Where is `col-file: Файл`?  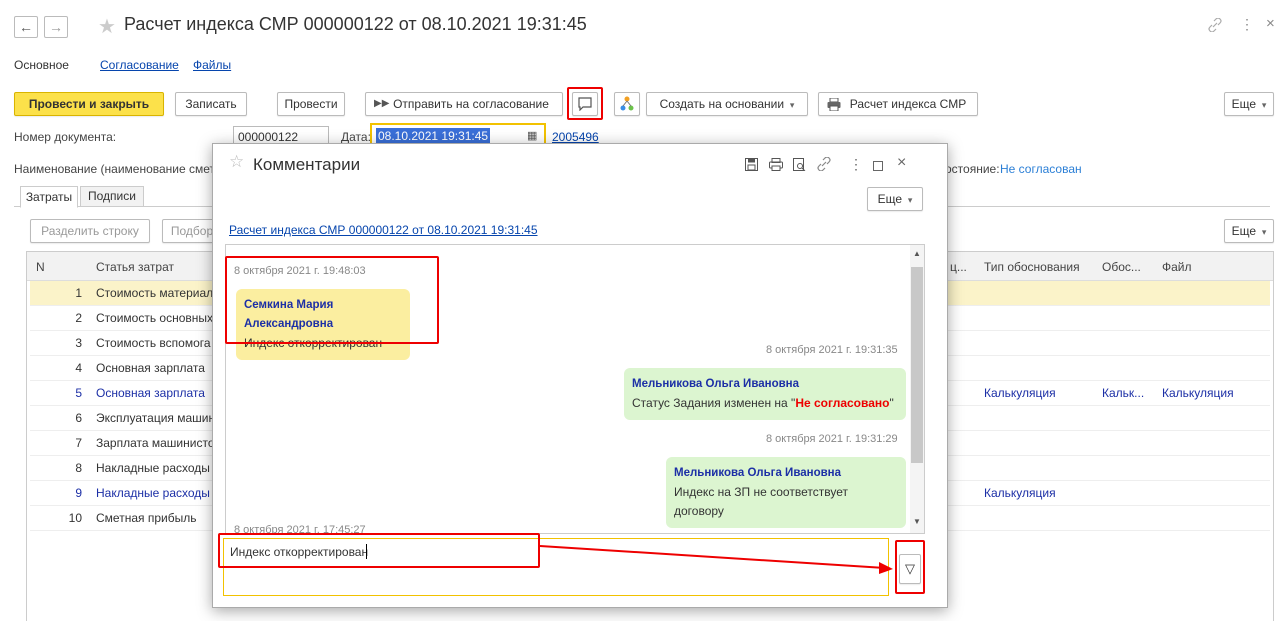
col-file: Файл is located at coordinates (1177, 267).